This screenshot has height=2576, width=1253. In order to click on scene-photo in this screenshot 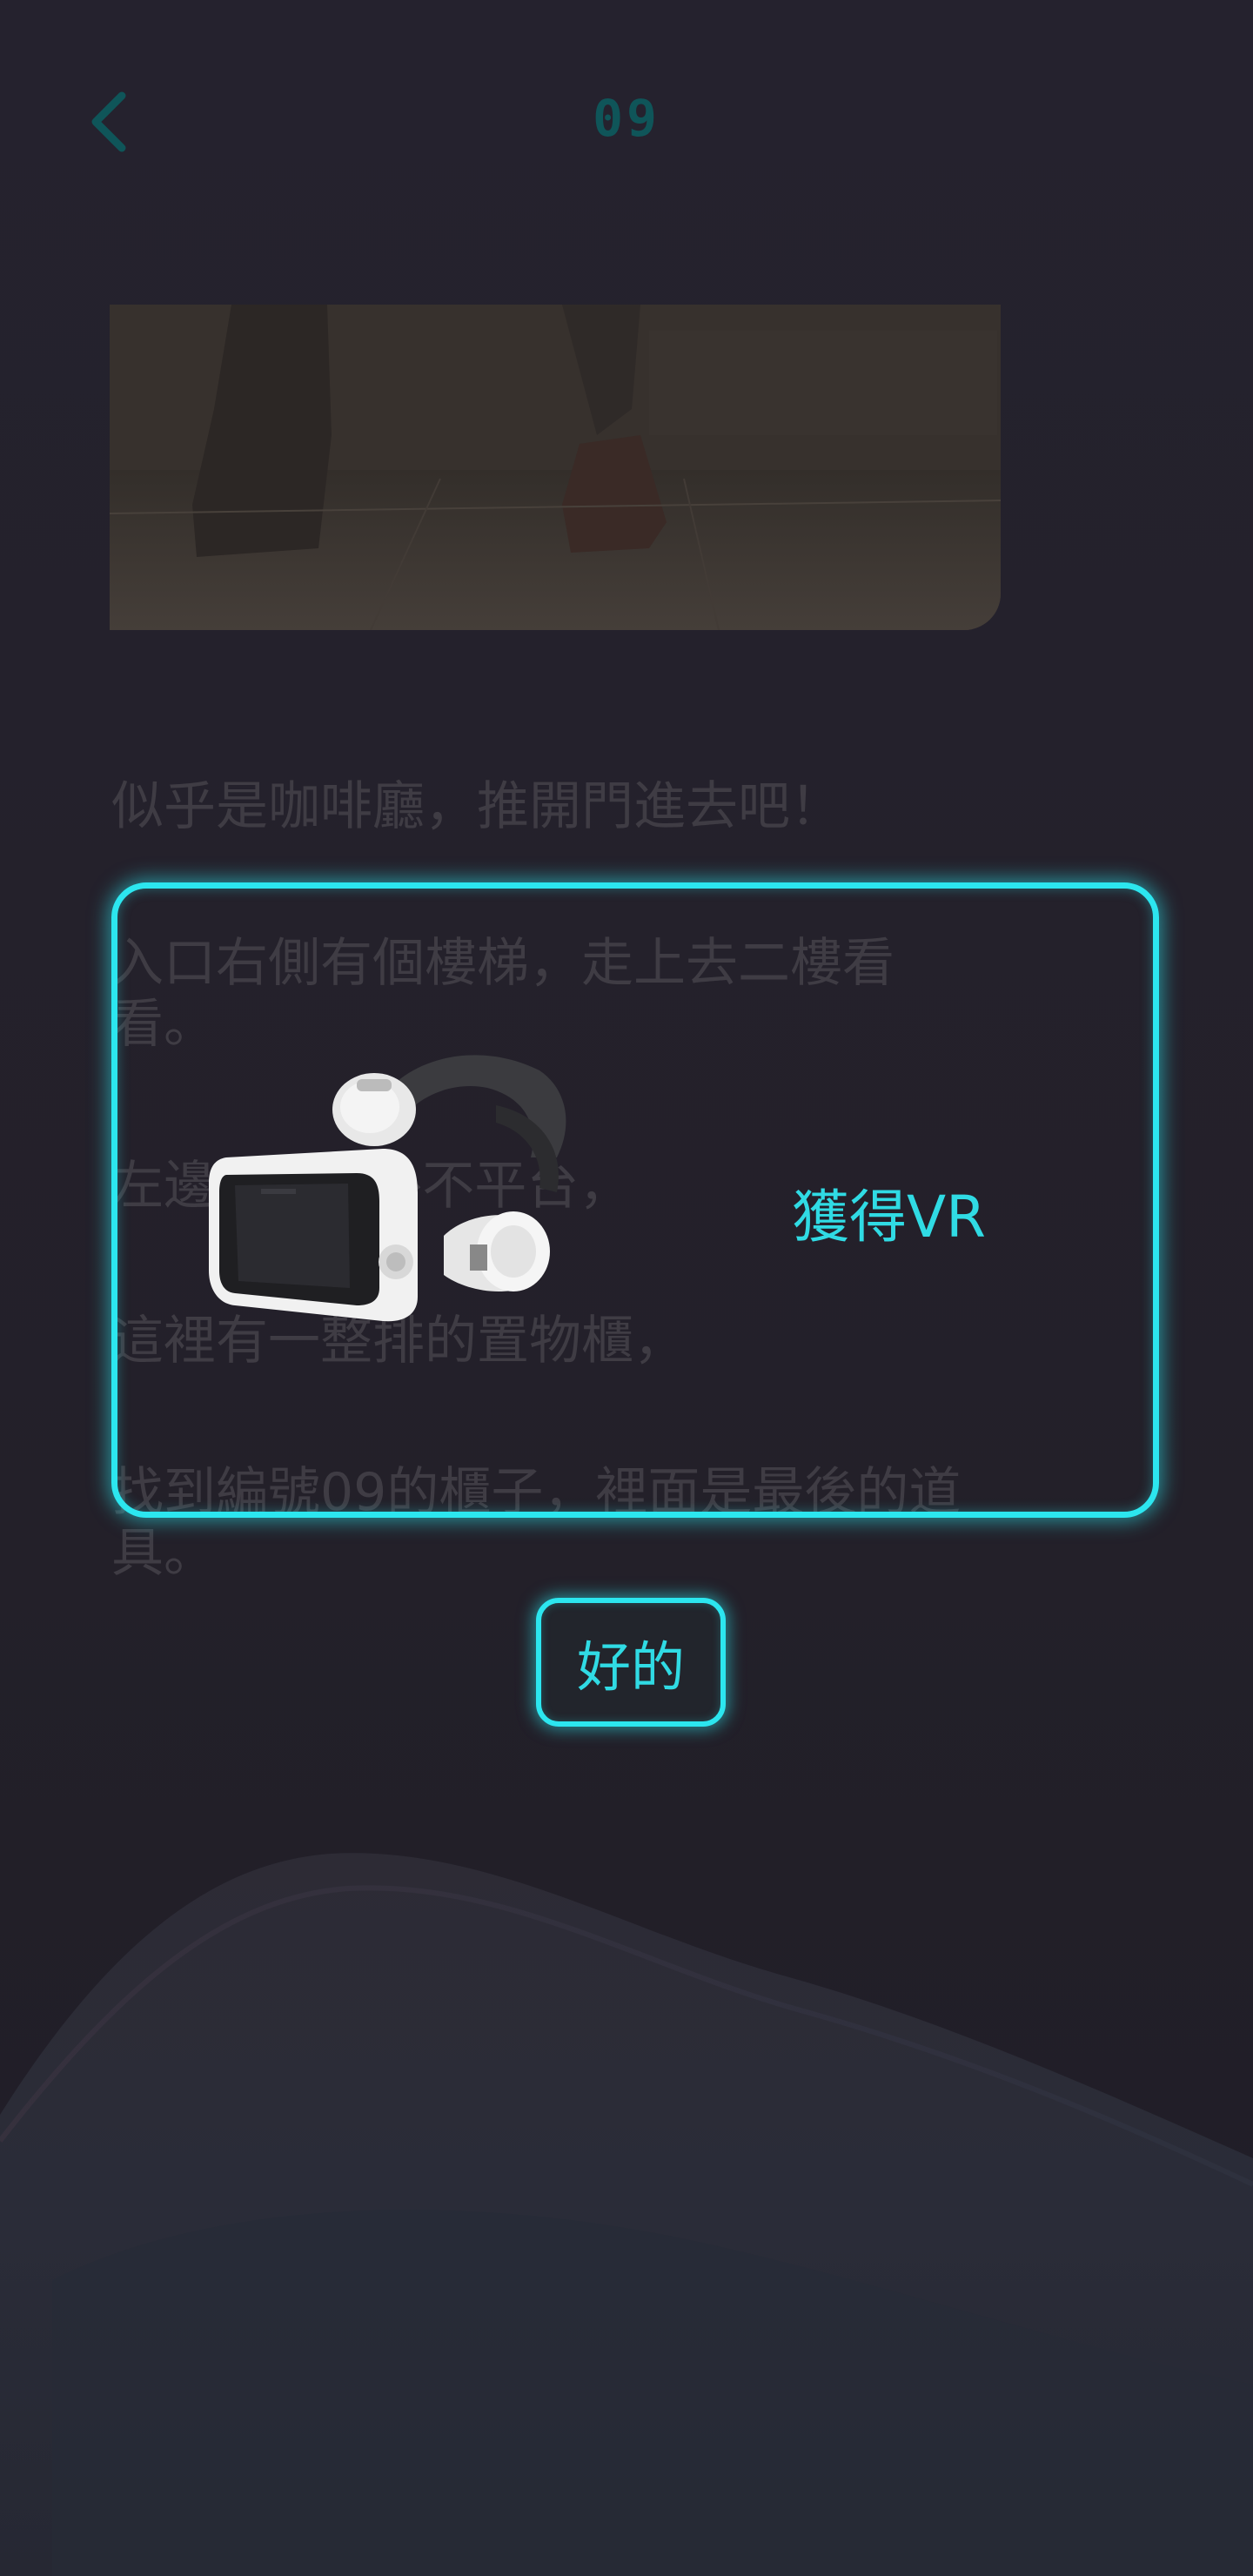, I will do `click(555, 467)`.